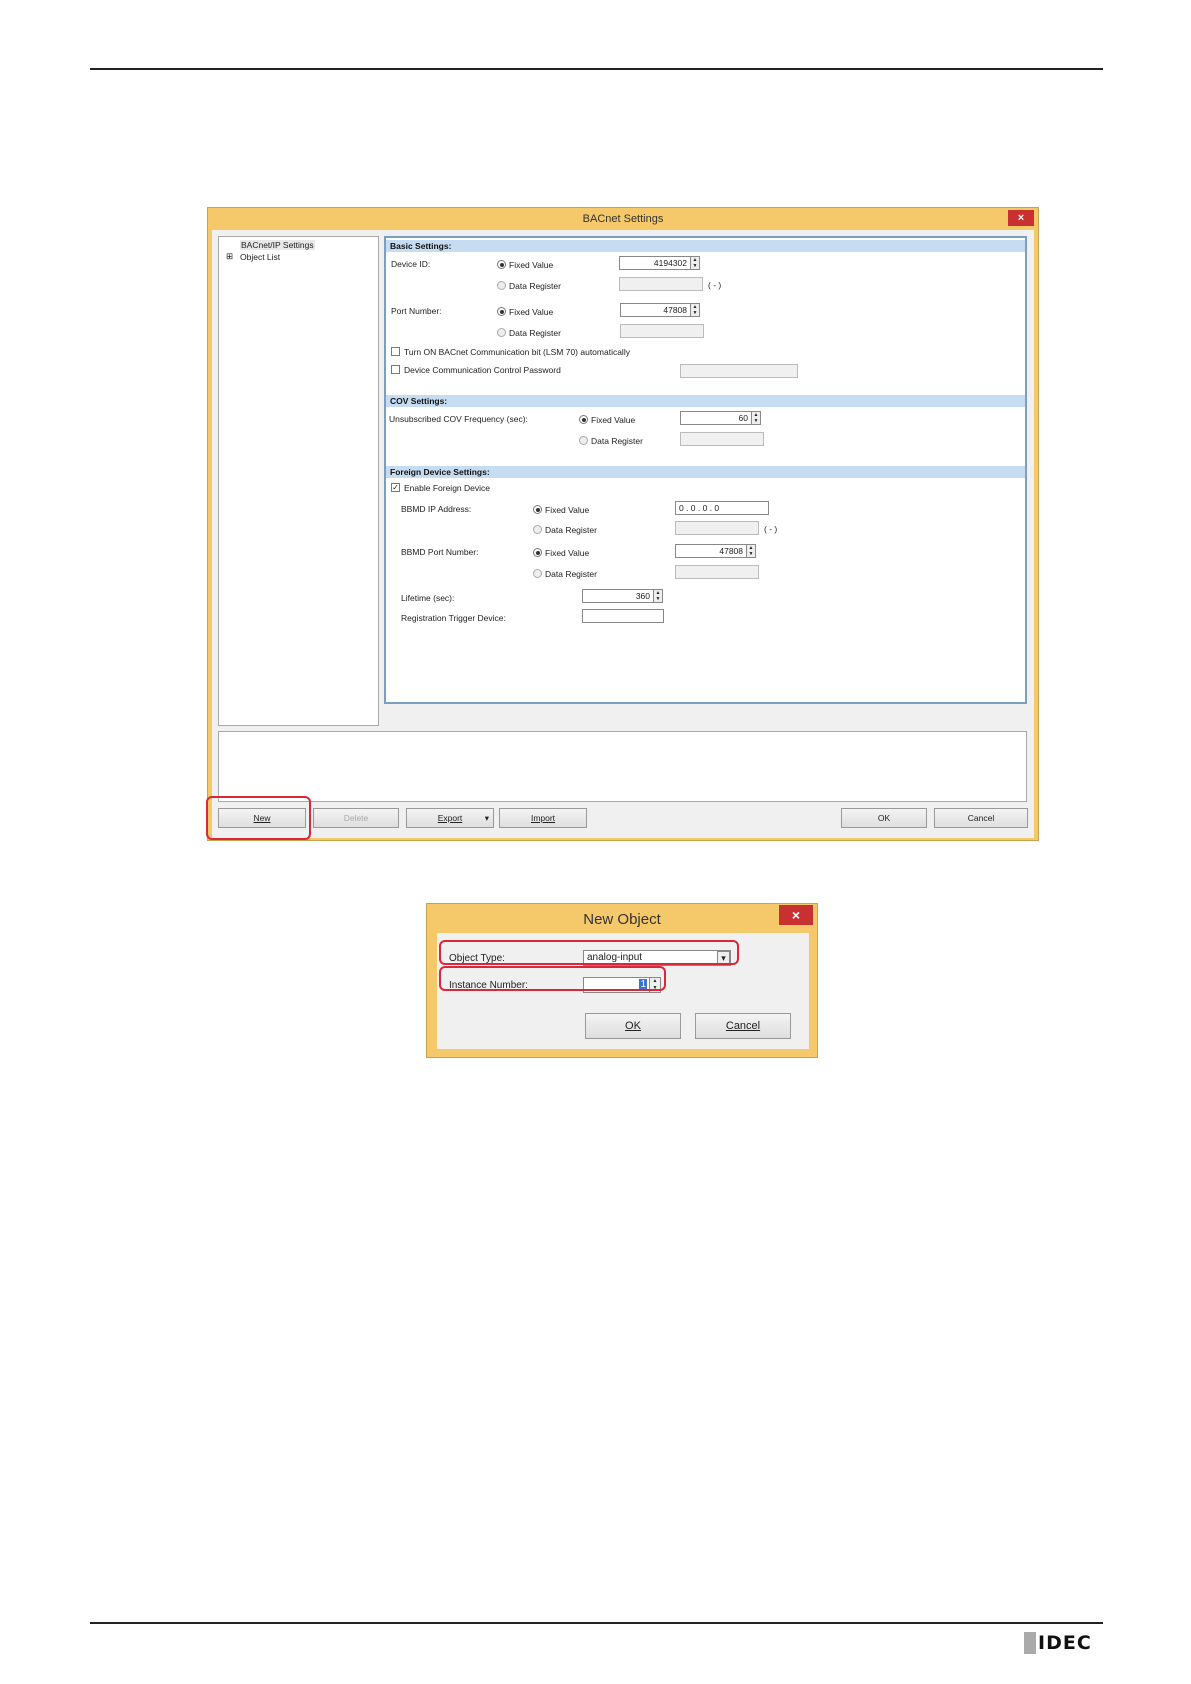 The image size is (1191, 1684). What do you see at coordinates (623, 219) in the screenshot?
I see `window-title: BACnet Settings` at bounding box center [623, 219].